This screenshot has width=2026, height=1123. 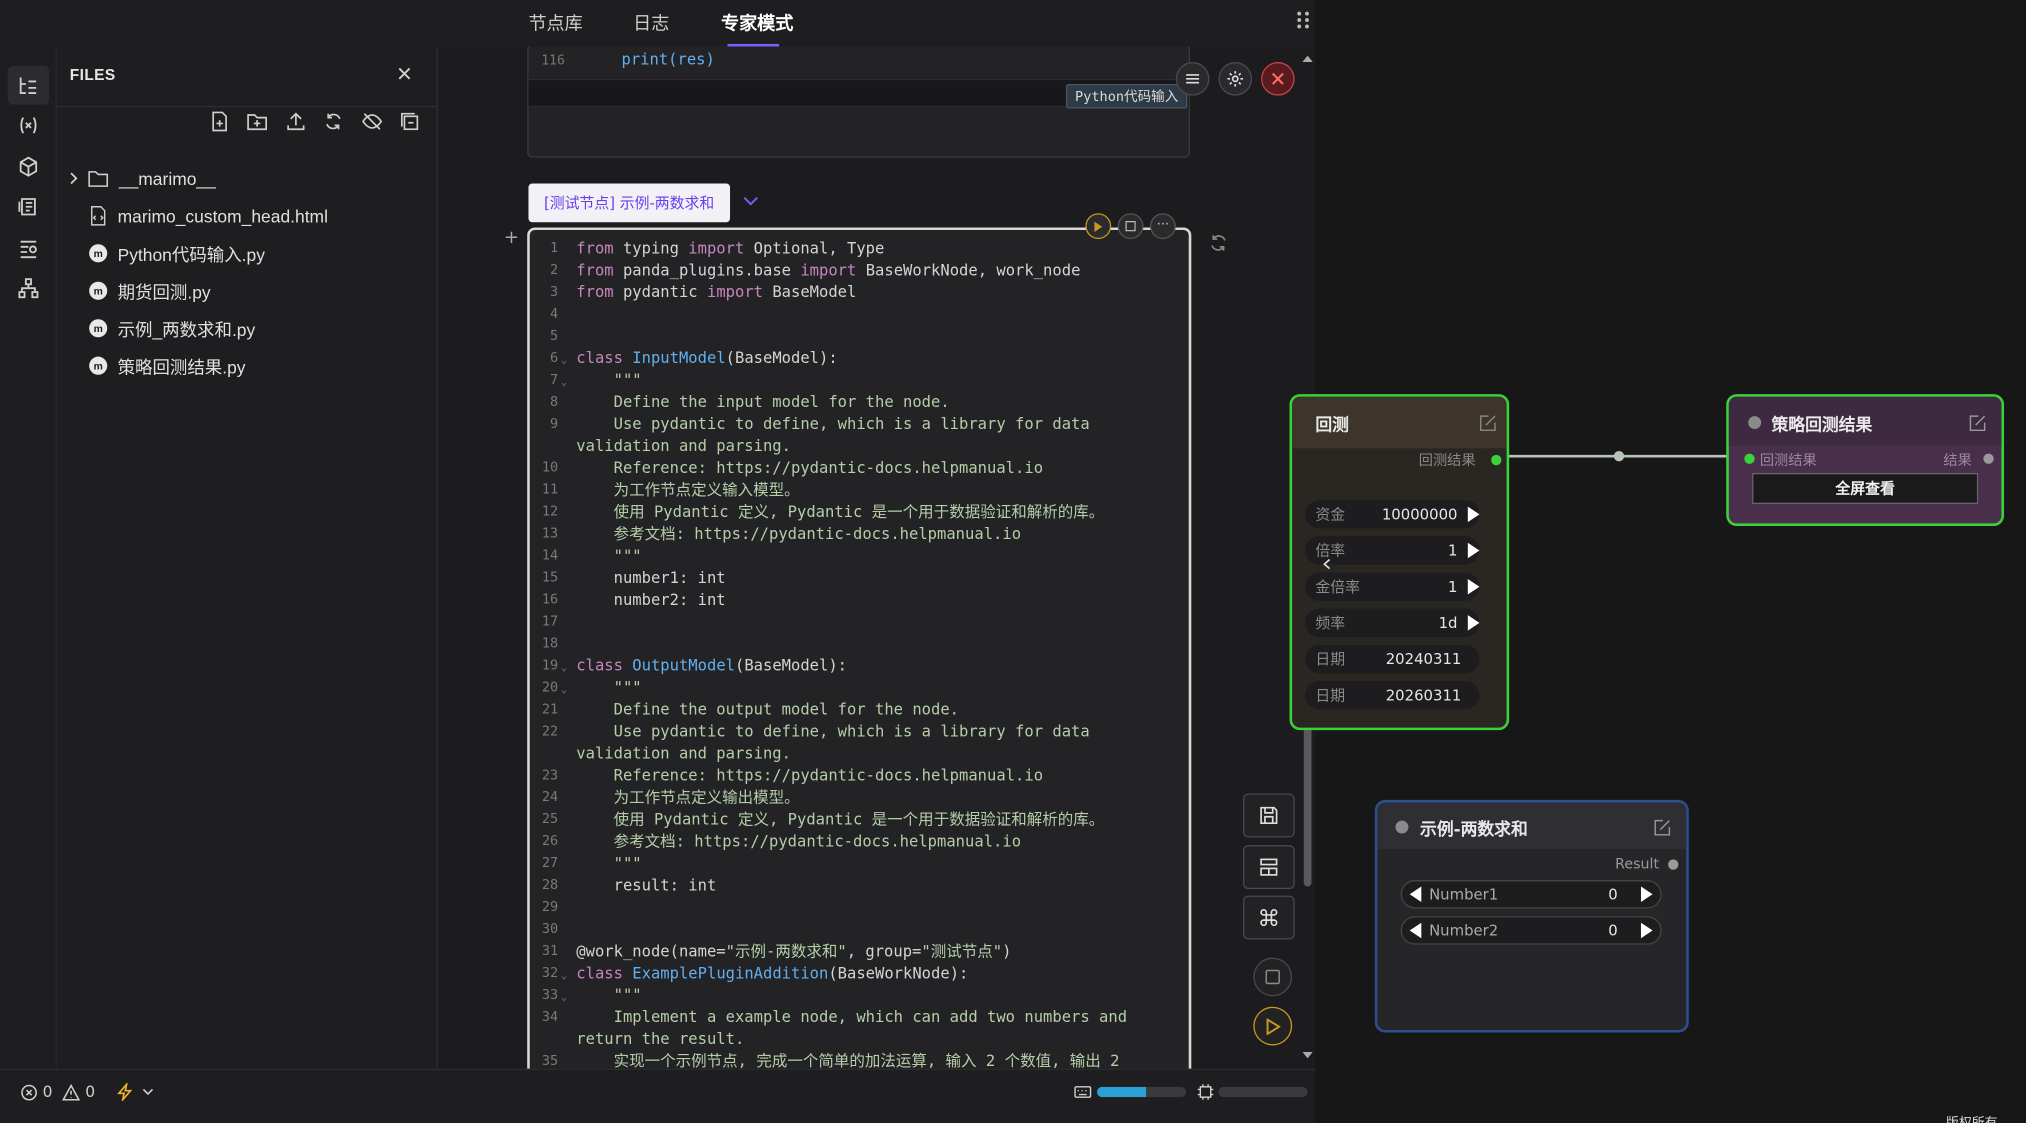 What do you see at coordinates (1098, 226) in the screenshot?
I see `run-cell-icon` at bounding box center [1098, 226].